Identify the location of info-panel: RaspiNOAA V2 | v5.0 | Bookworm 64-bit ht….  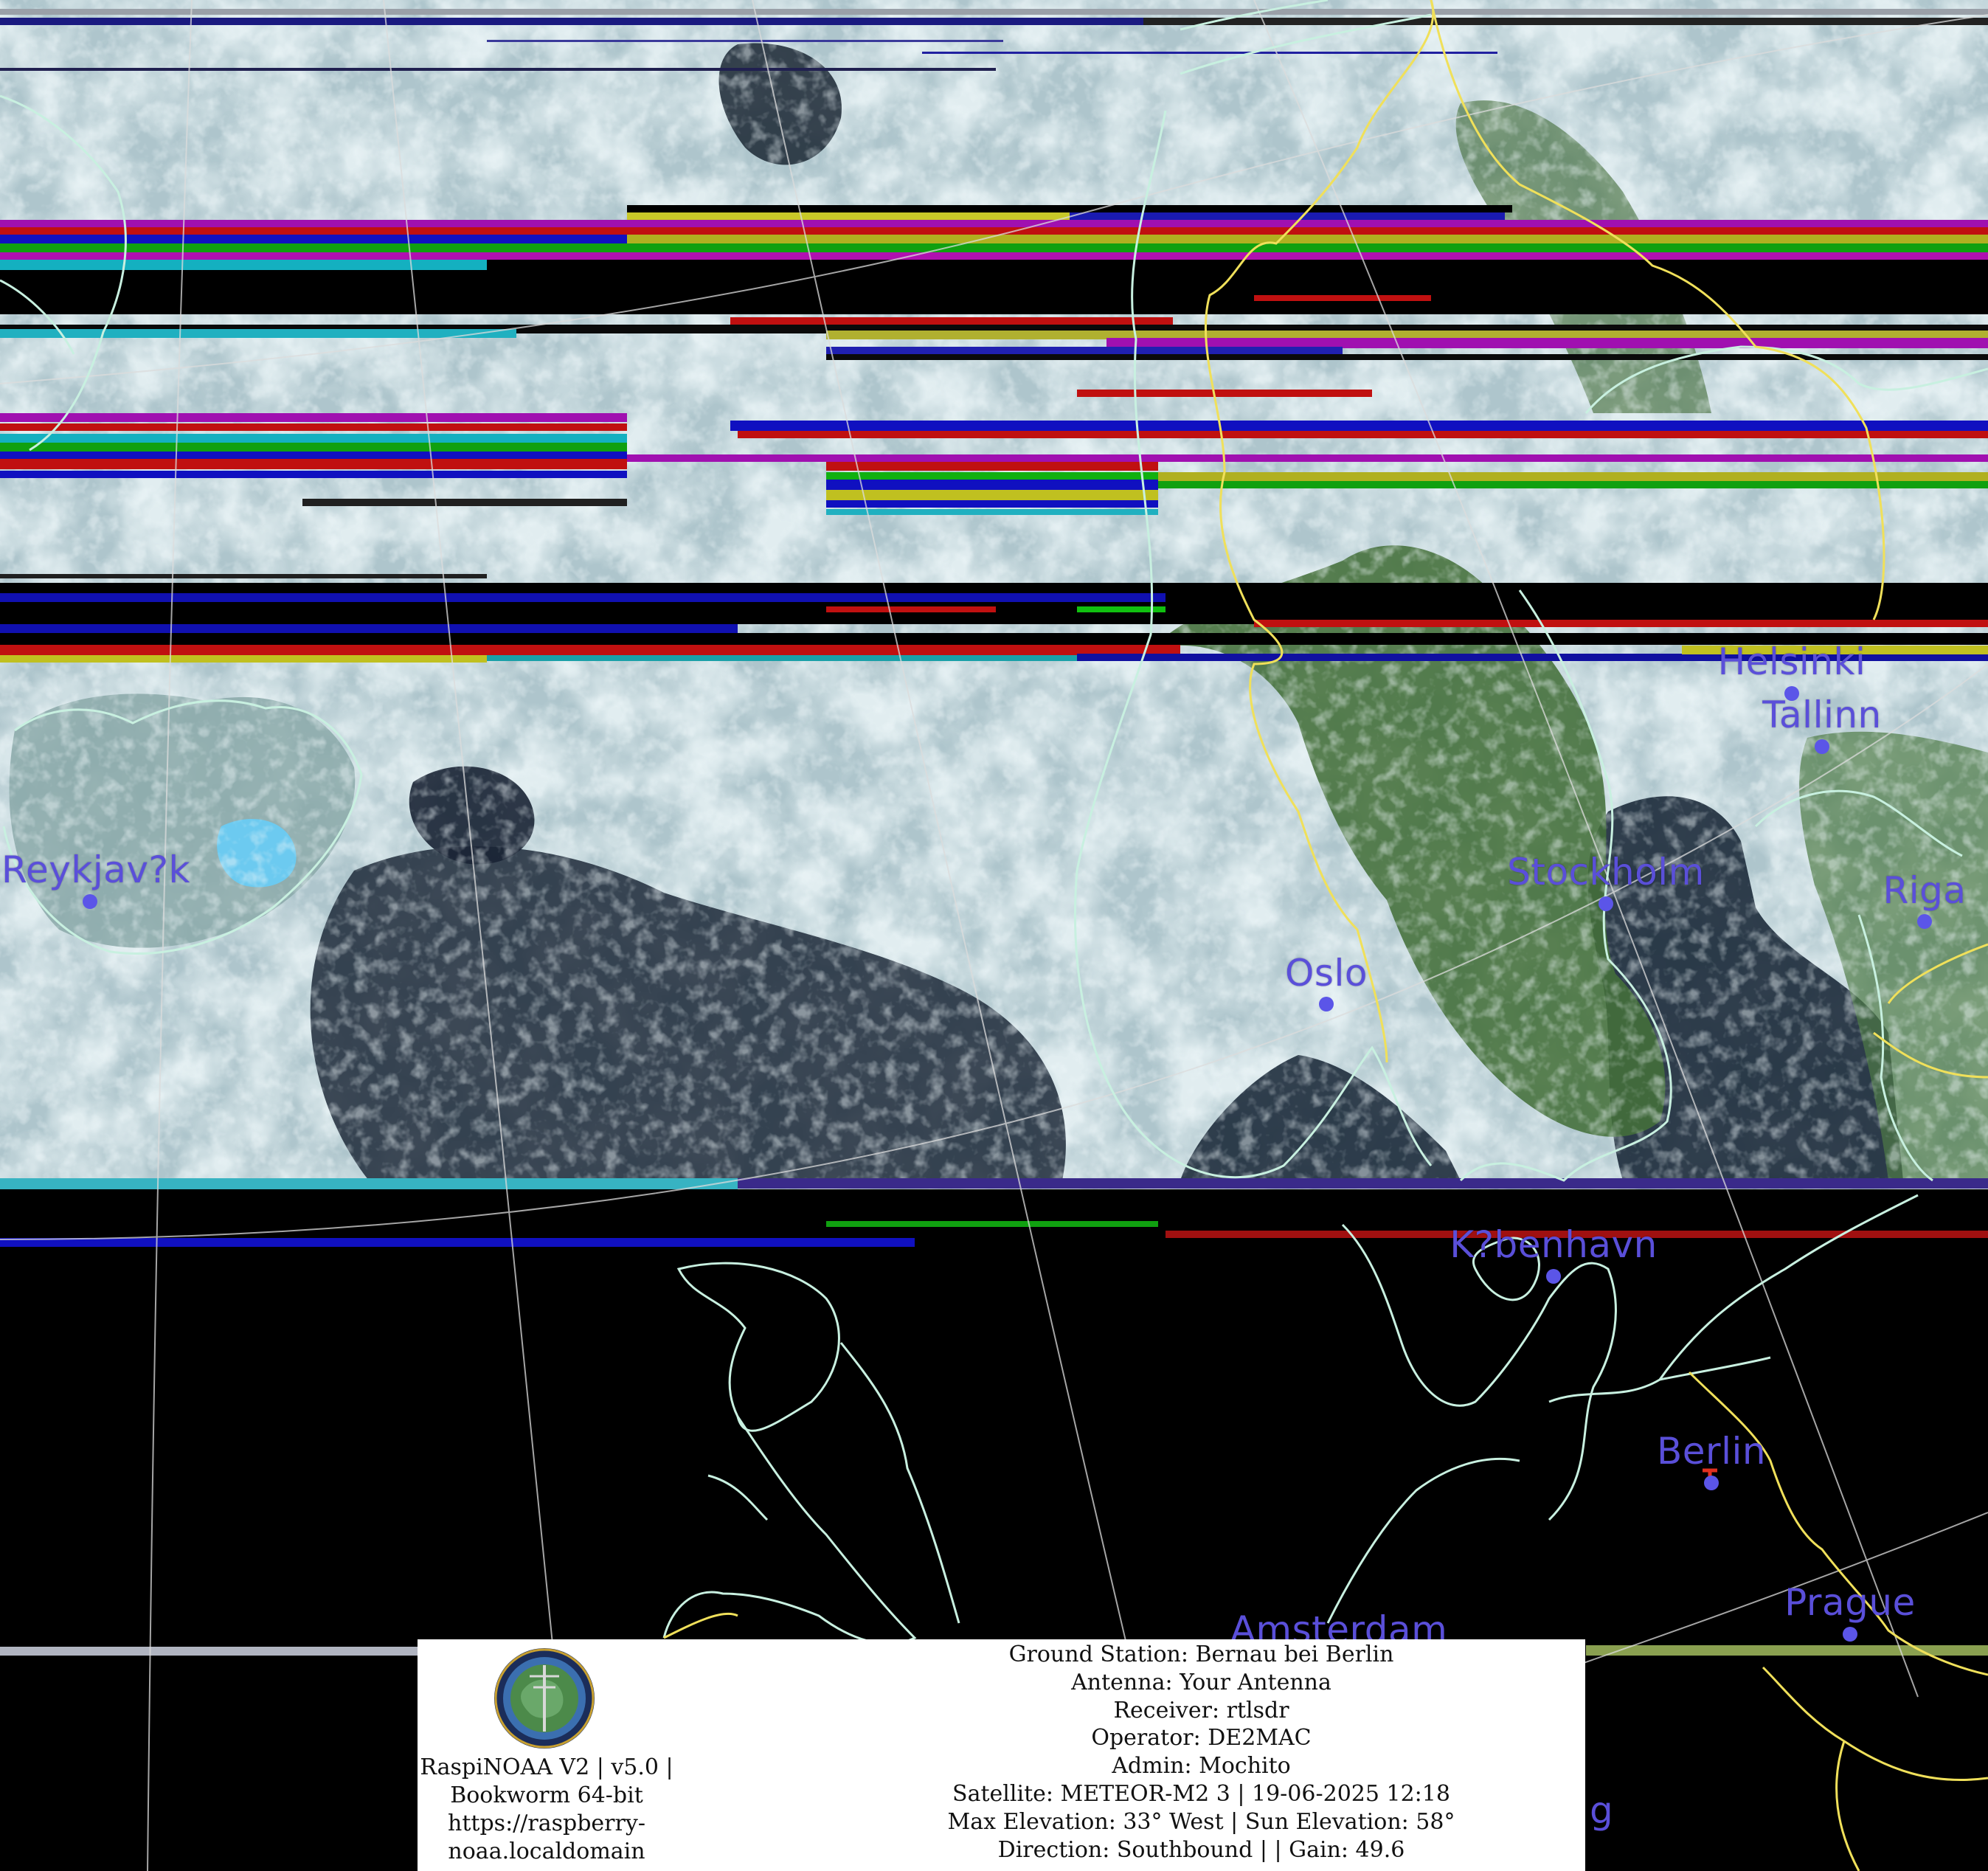
(1002, 1755).